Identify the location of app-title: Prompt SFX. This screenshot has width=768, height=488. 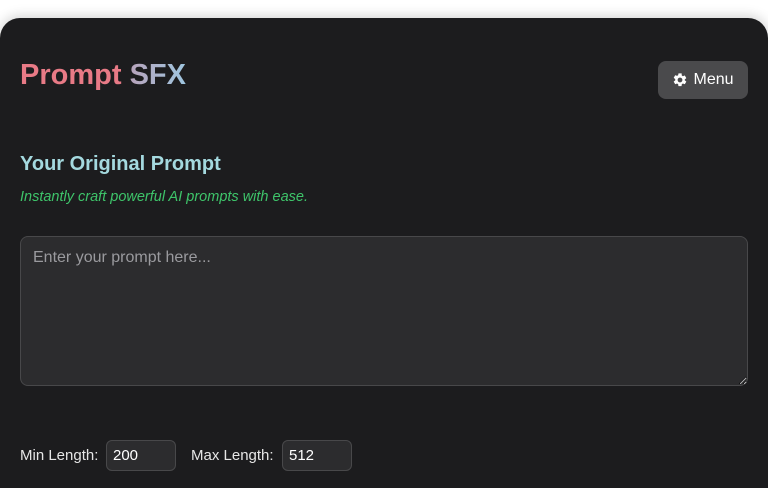
(103, 75).